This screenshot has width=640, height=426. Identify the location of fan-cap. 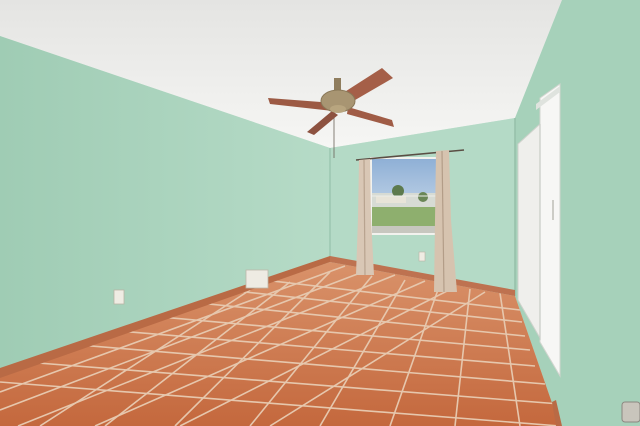
(338, 109).